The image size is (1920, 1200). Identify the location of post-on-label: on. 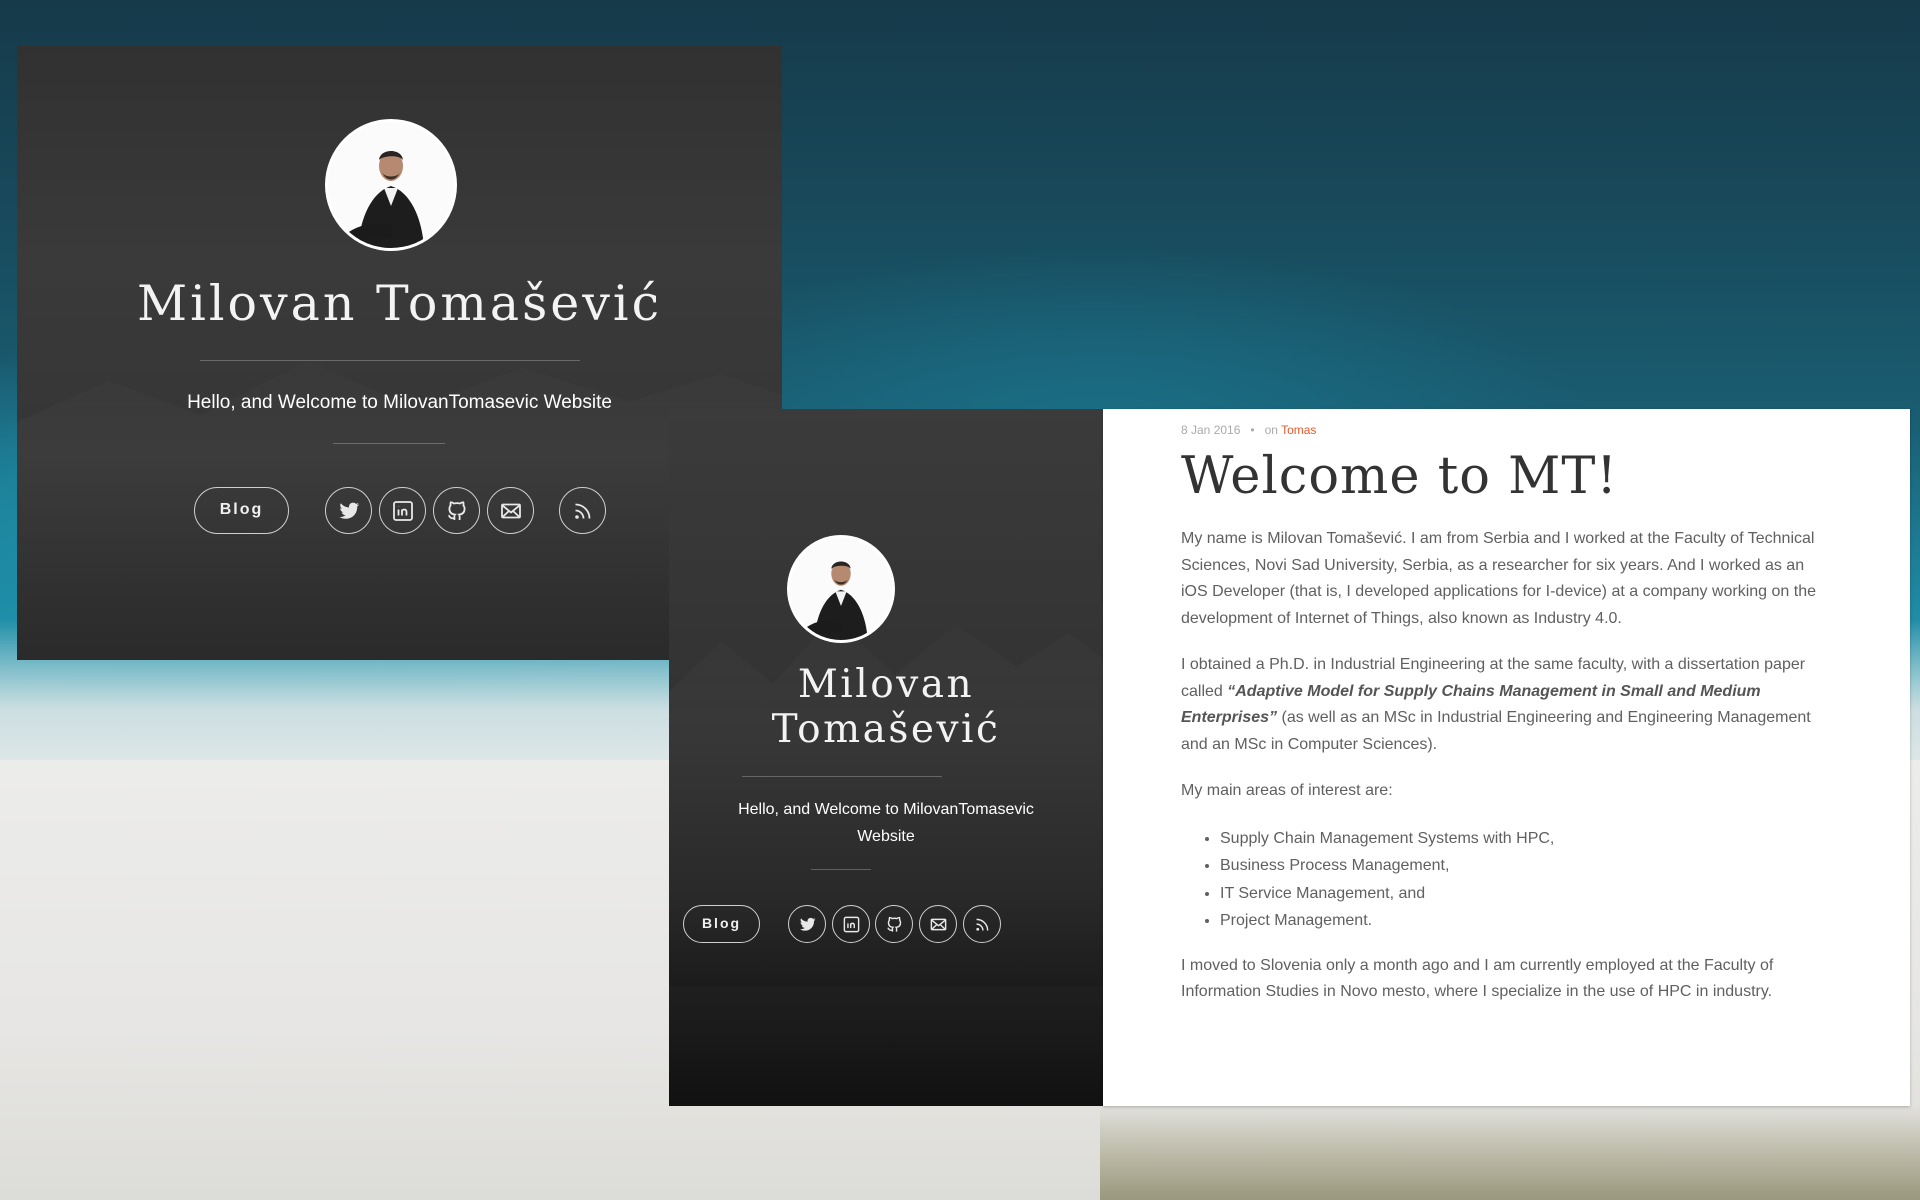
(1271, 430).